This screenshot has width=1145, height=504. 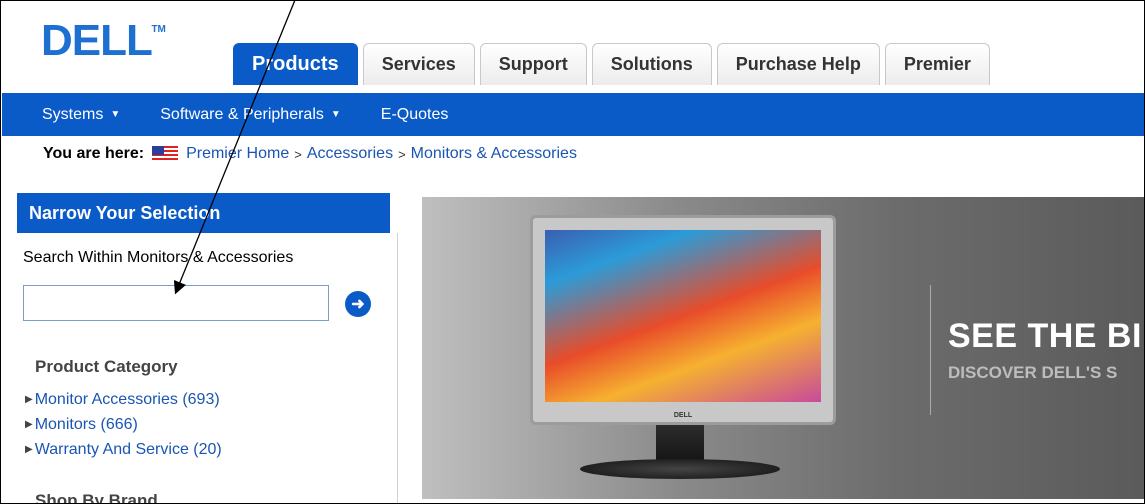 What do you see at coordinates (237, 154) in the screenshot?
I see `breadcrumb-premier-home: Premier Home` at bounding box center [237, 154].